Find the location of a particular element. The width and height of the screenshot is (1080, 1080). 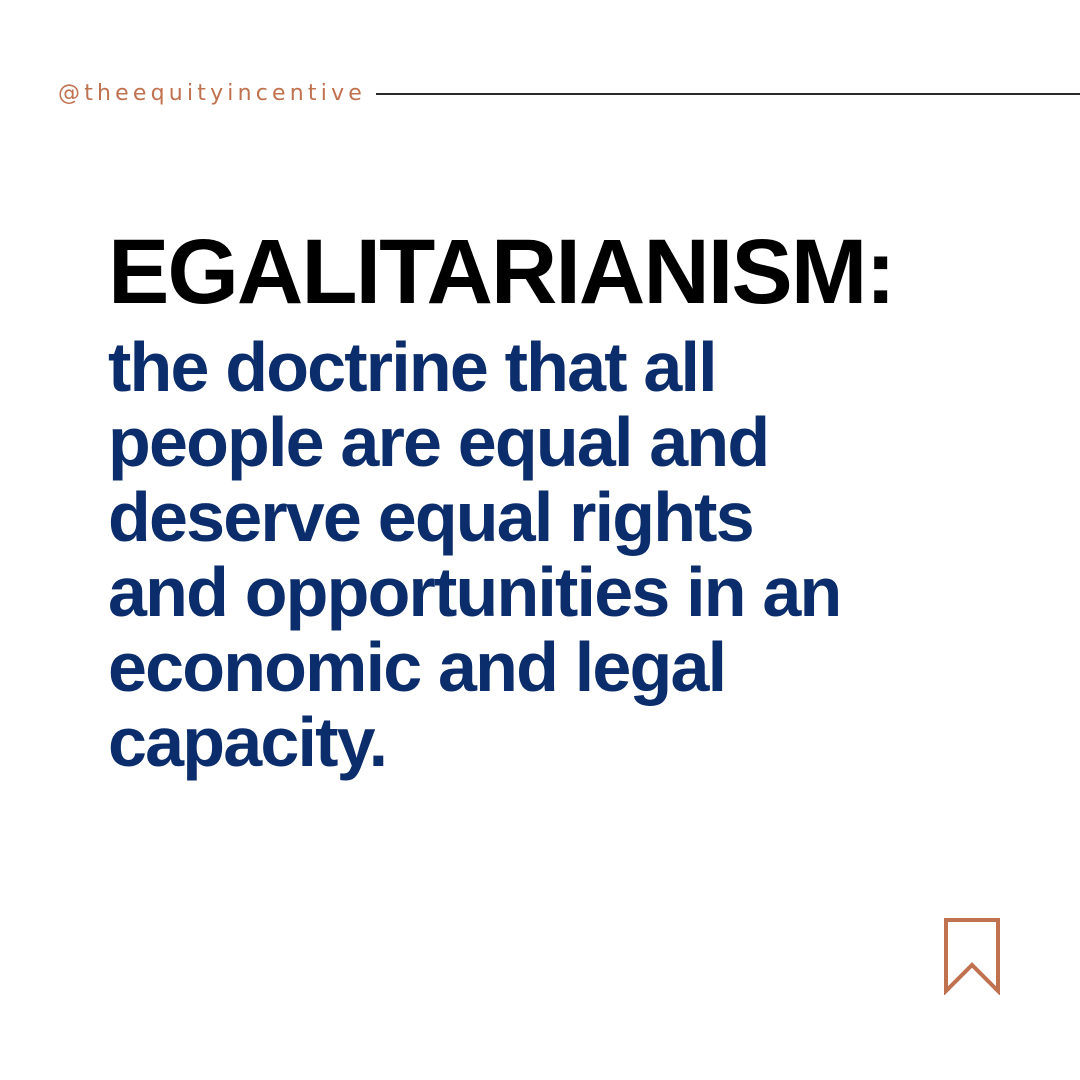

account-handle: @theequityincentive is located at coordinates (212, 93).